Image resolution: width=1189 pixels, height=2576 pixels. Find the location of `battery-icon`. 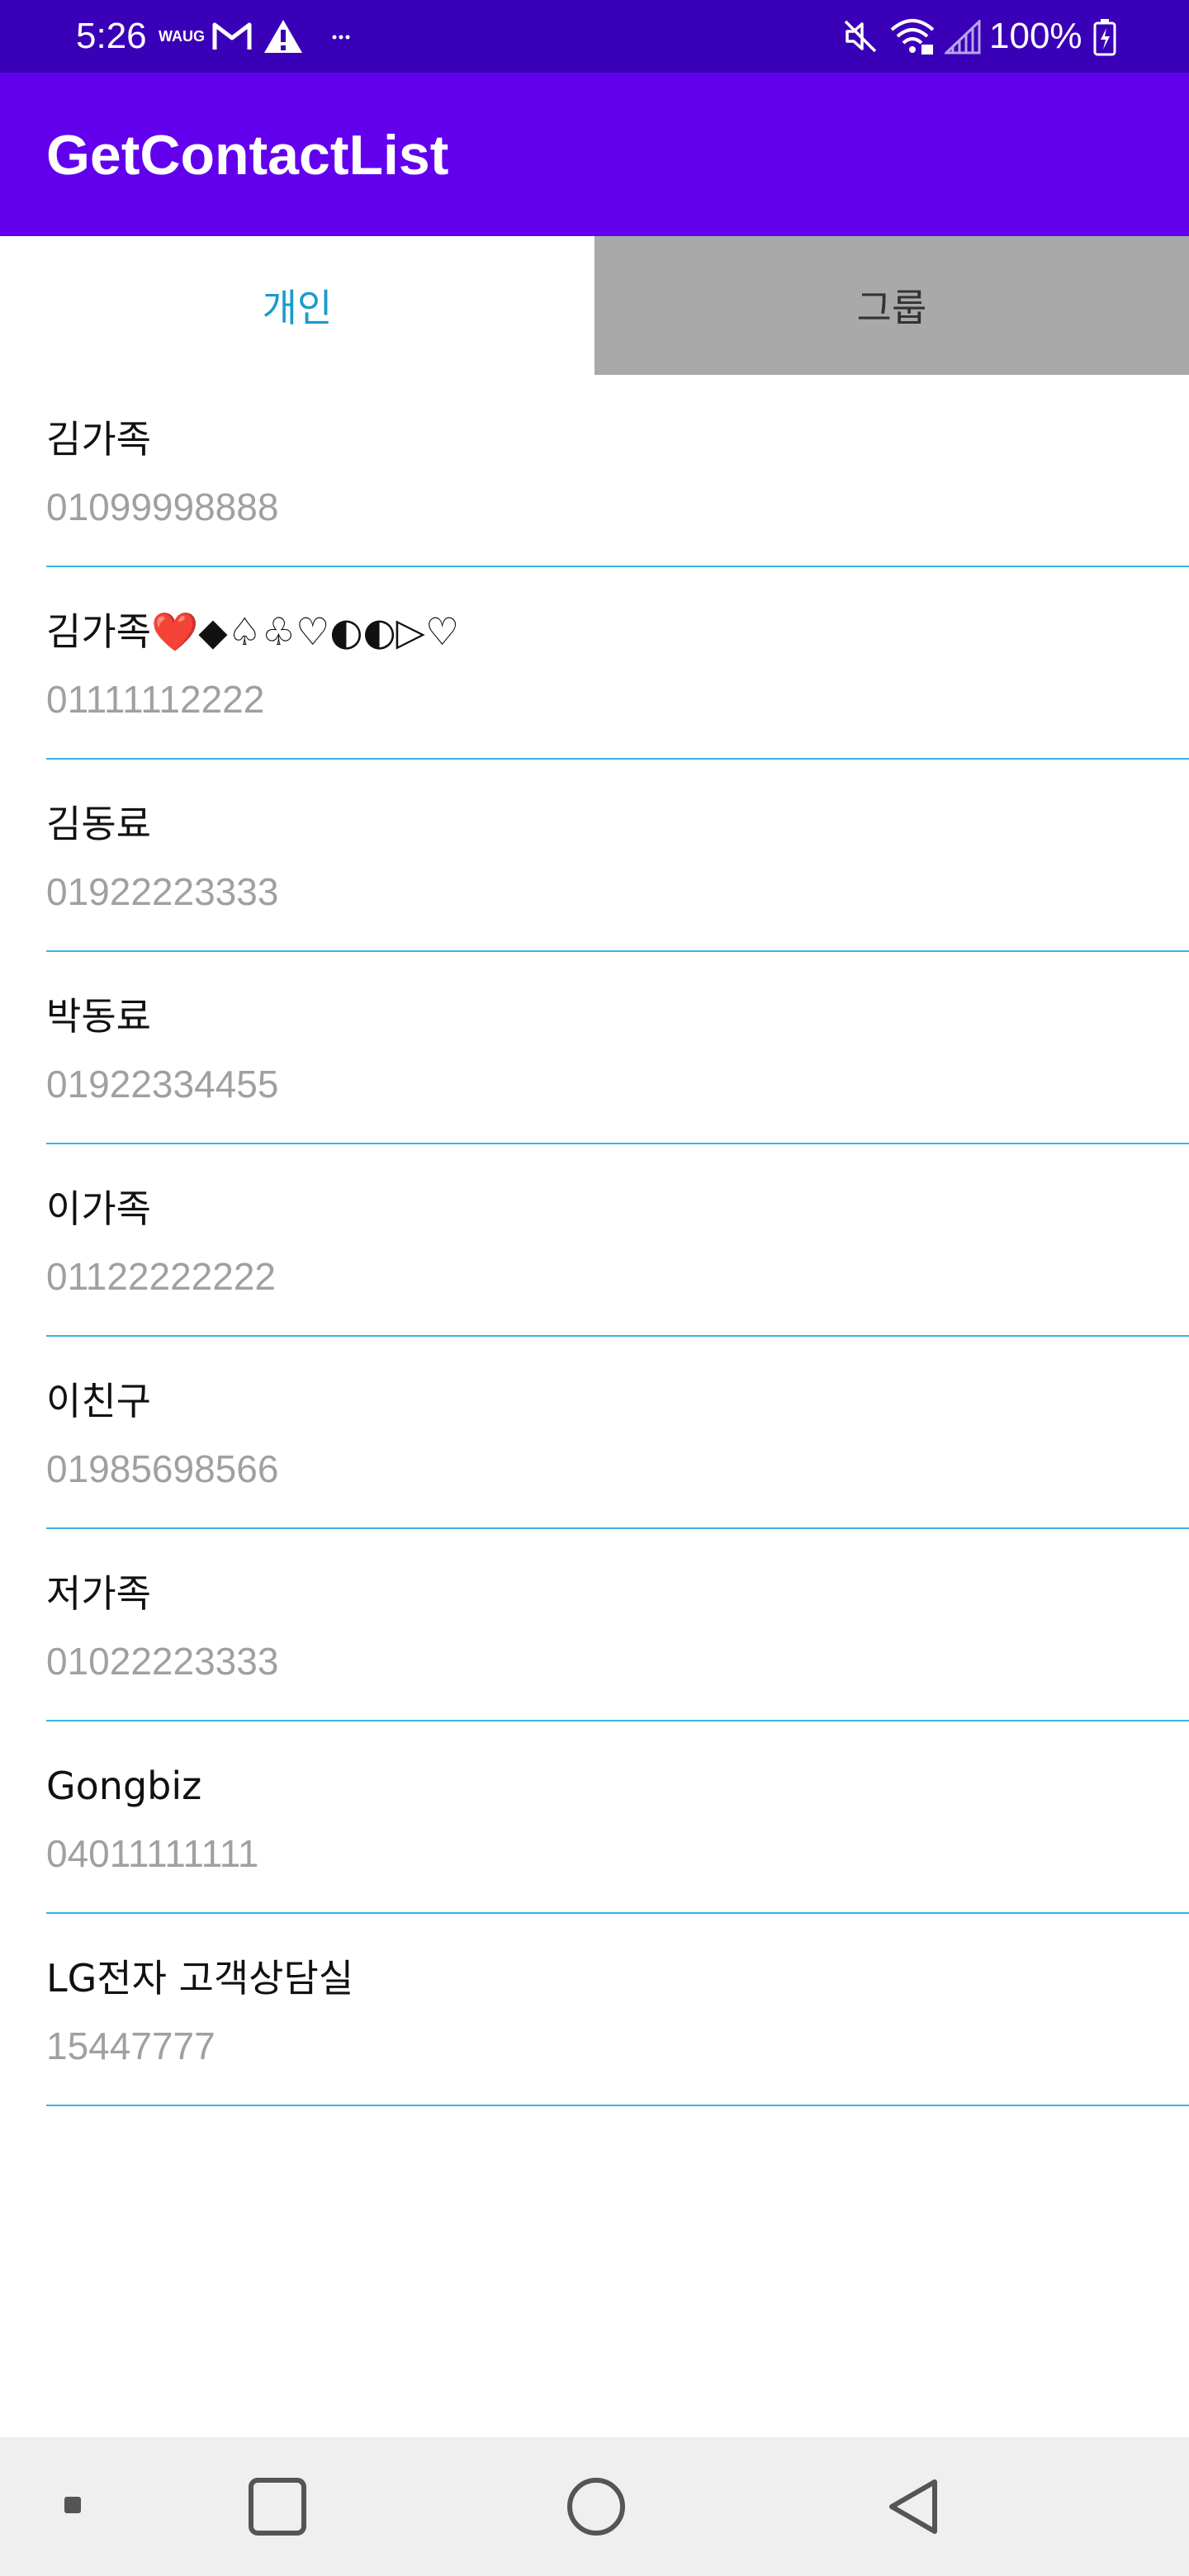

battery-icon is located at coordinates (1104, 37).